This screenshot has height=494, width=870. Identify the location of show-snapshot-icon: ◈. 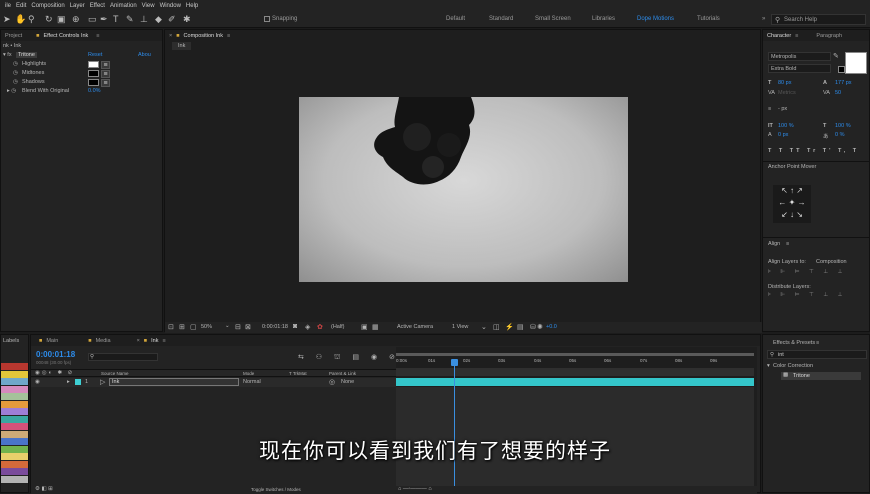
(307, 327).